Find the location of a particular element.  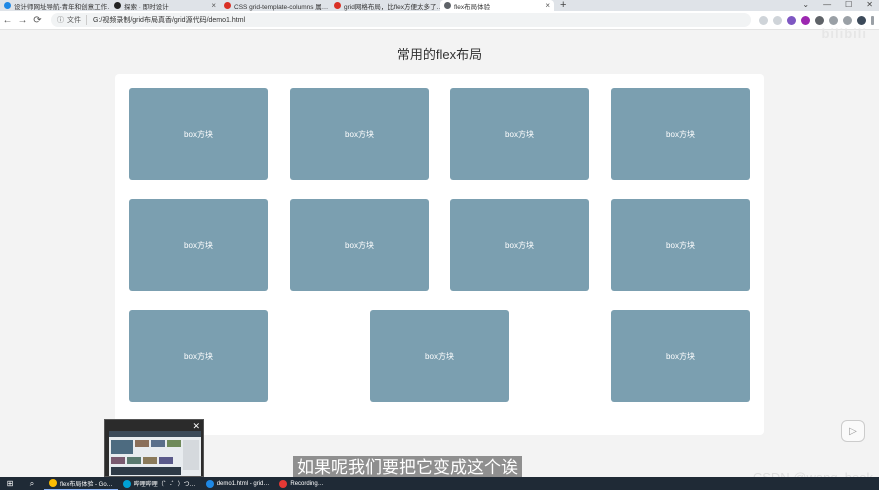

tab-1: 设计师网址导航-青年和创意工作… × is located at coordinates (55, 5).